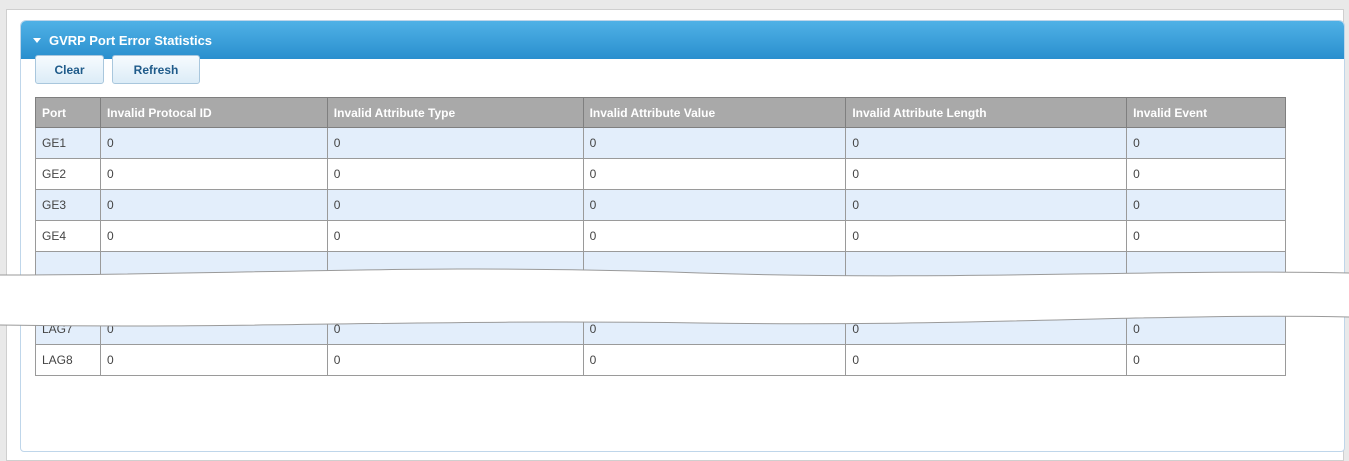 This screenshot has width=1349, height=461. I want to click on table-row: LAG8 0 0 0 0 0, so click(660, 360).